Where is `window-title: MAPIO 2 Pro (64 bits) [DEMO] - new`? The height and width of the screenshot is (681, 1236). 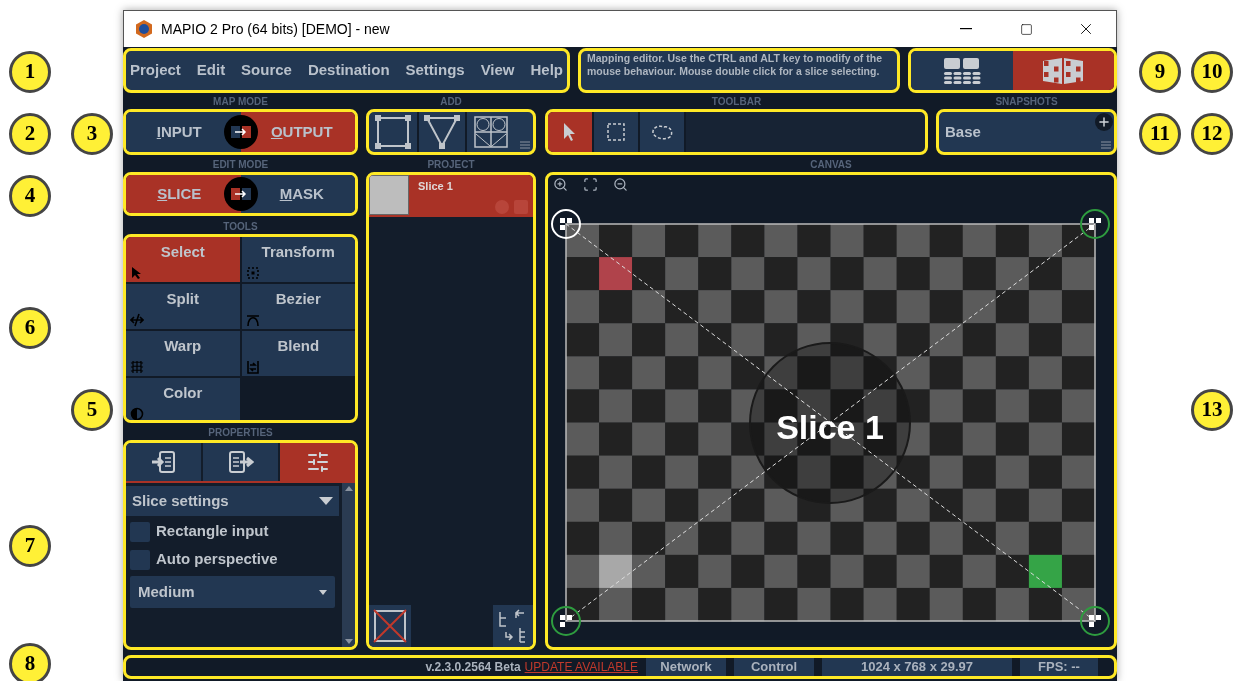 window-title: MAPIO 2 Pro (64 bits) [DEMO] - new is located at coordinates (275, 29).